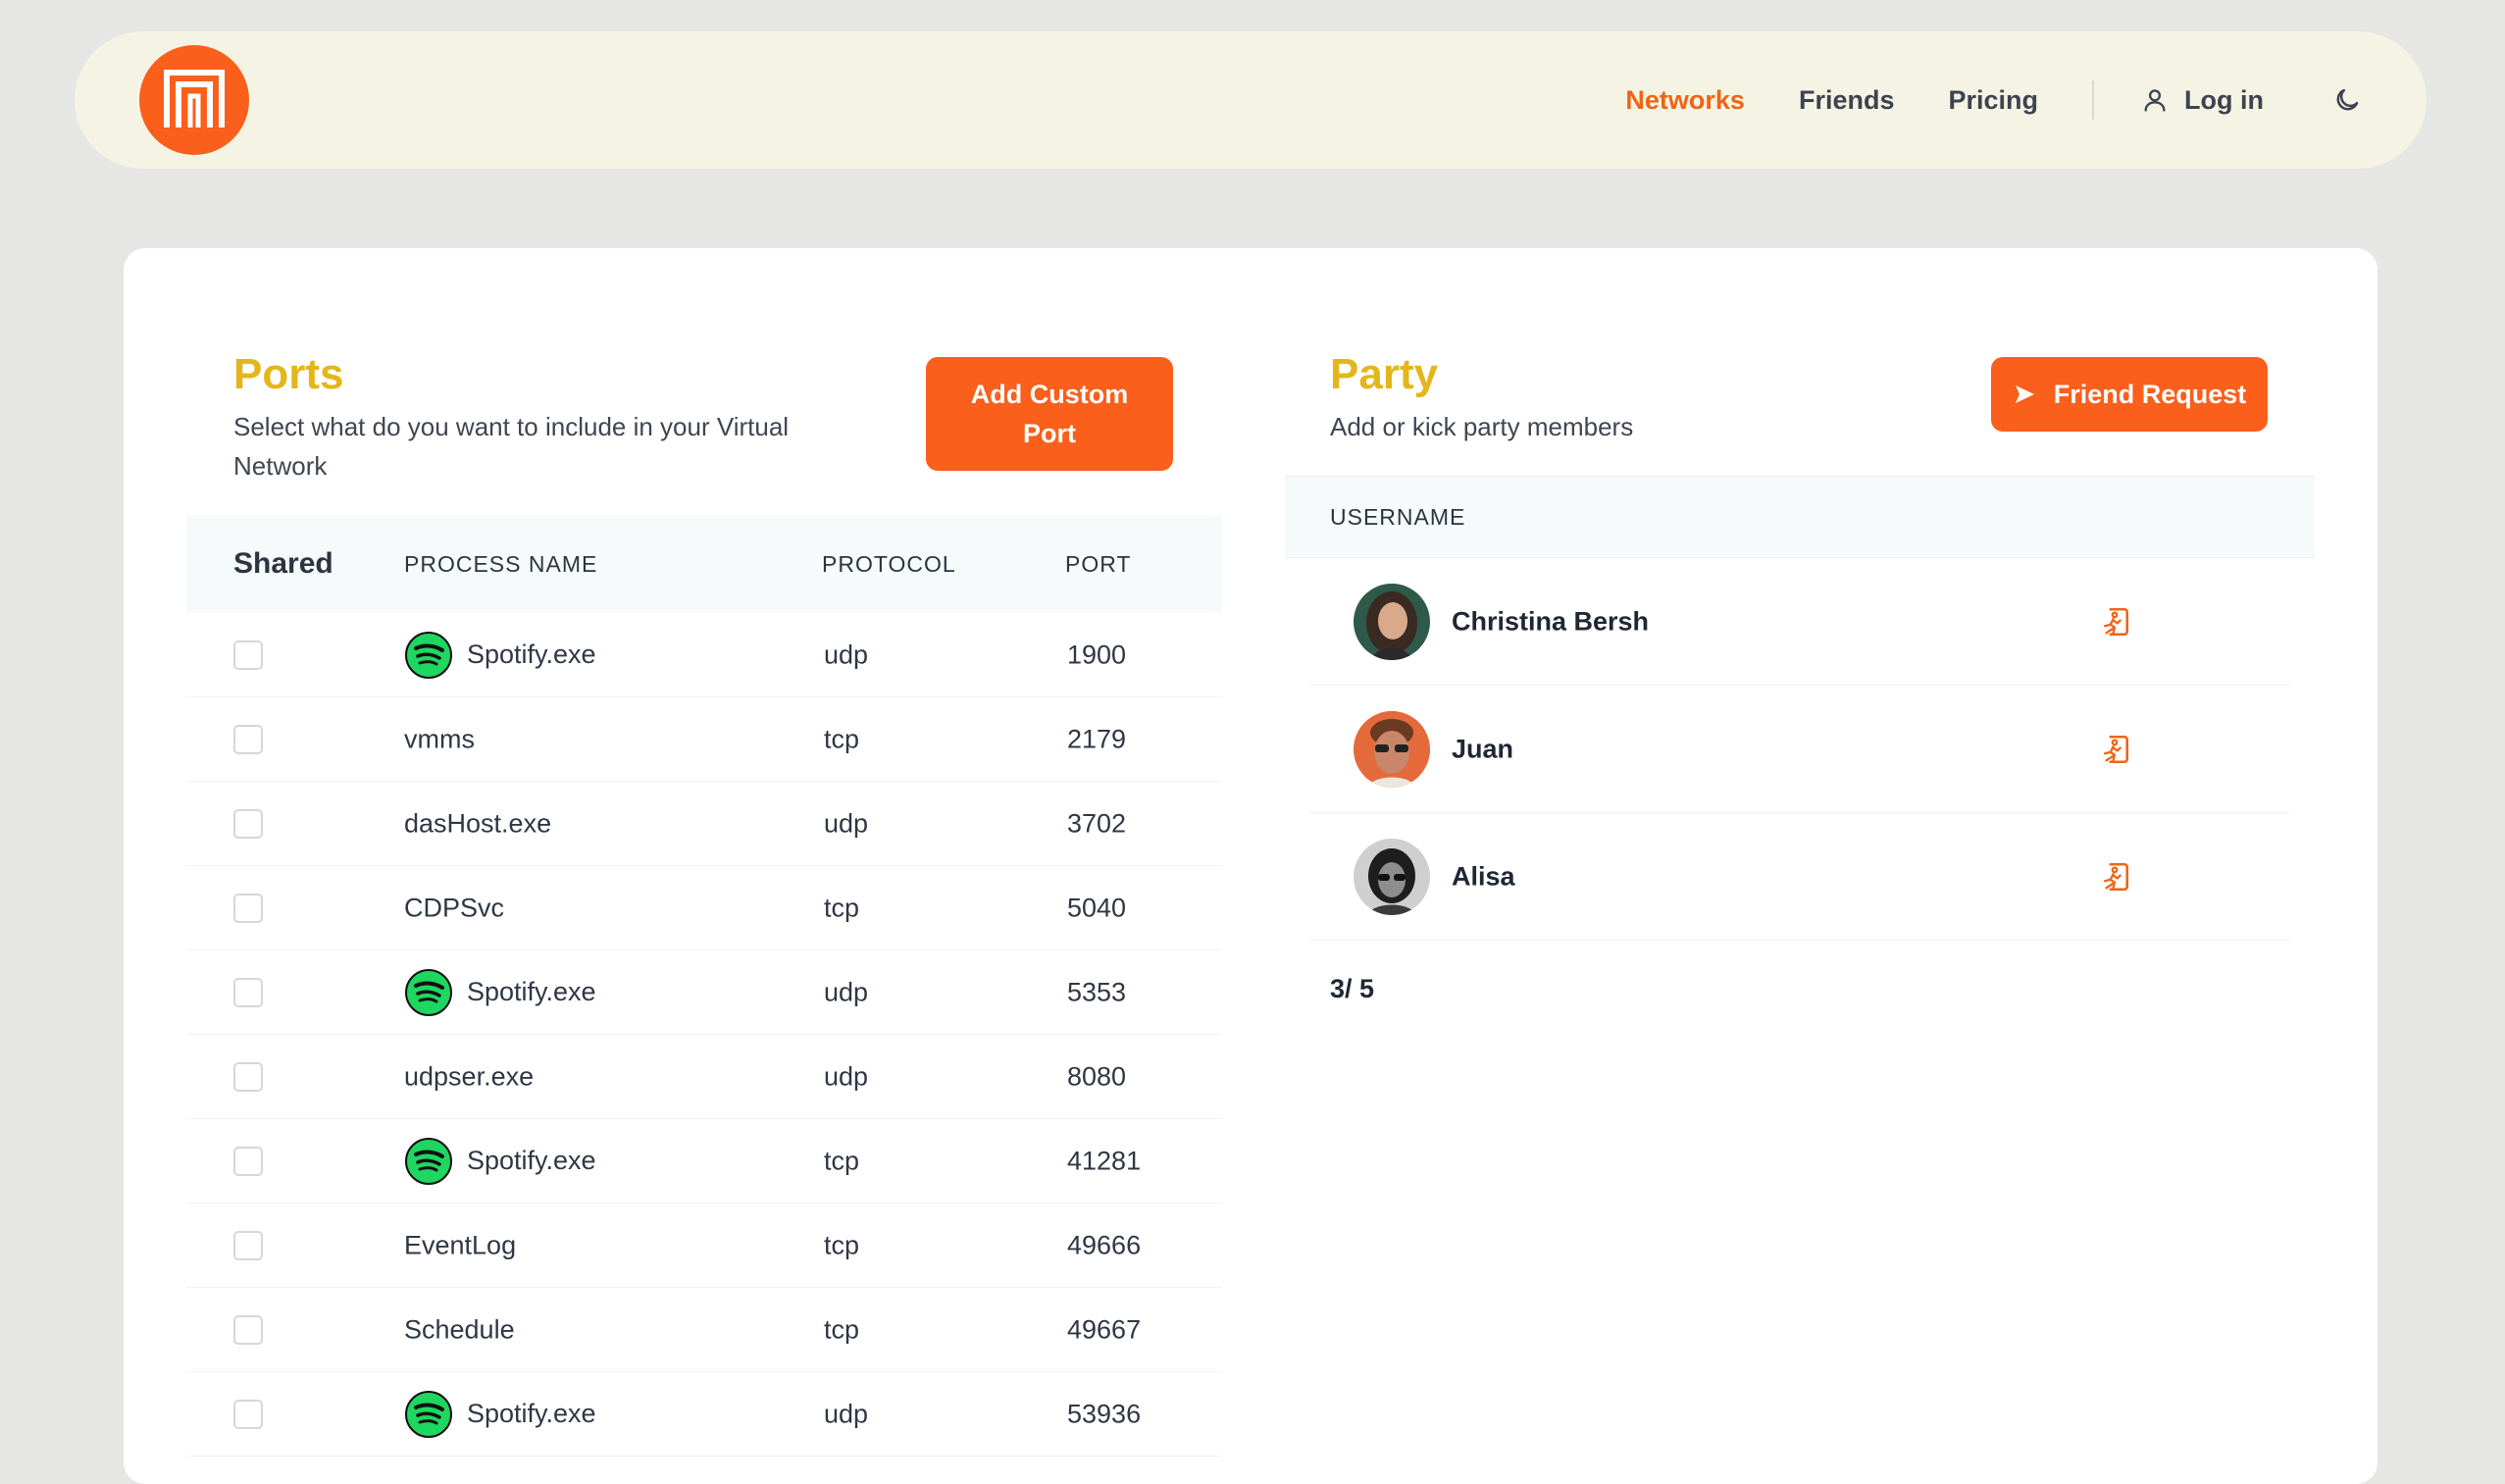 This screenshot has height=1484, width=2505. I want to click on add-custom-port-button: Add Custom Port, so click(1050, 414).